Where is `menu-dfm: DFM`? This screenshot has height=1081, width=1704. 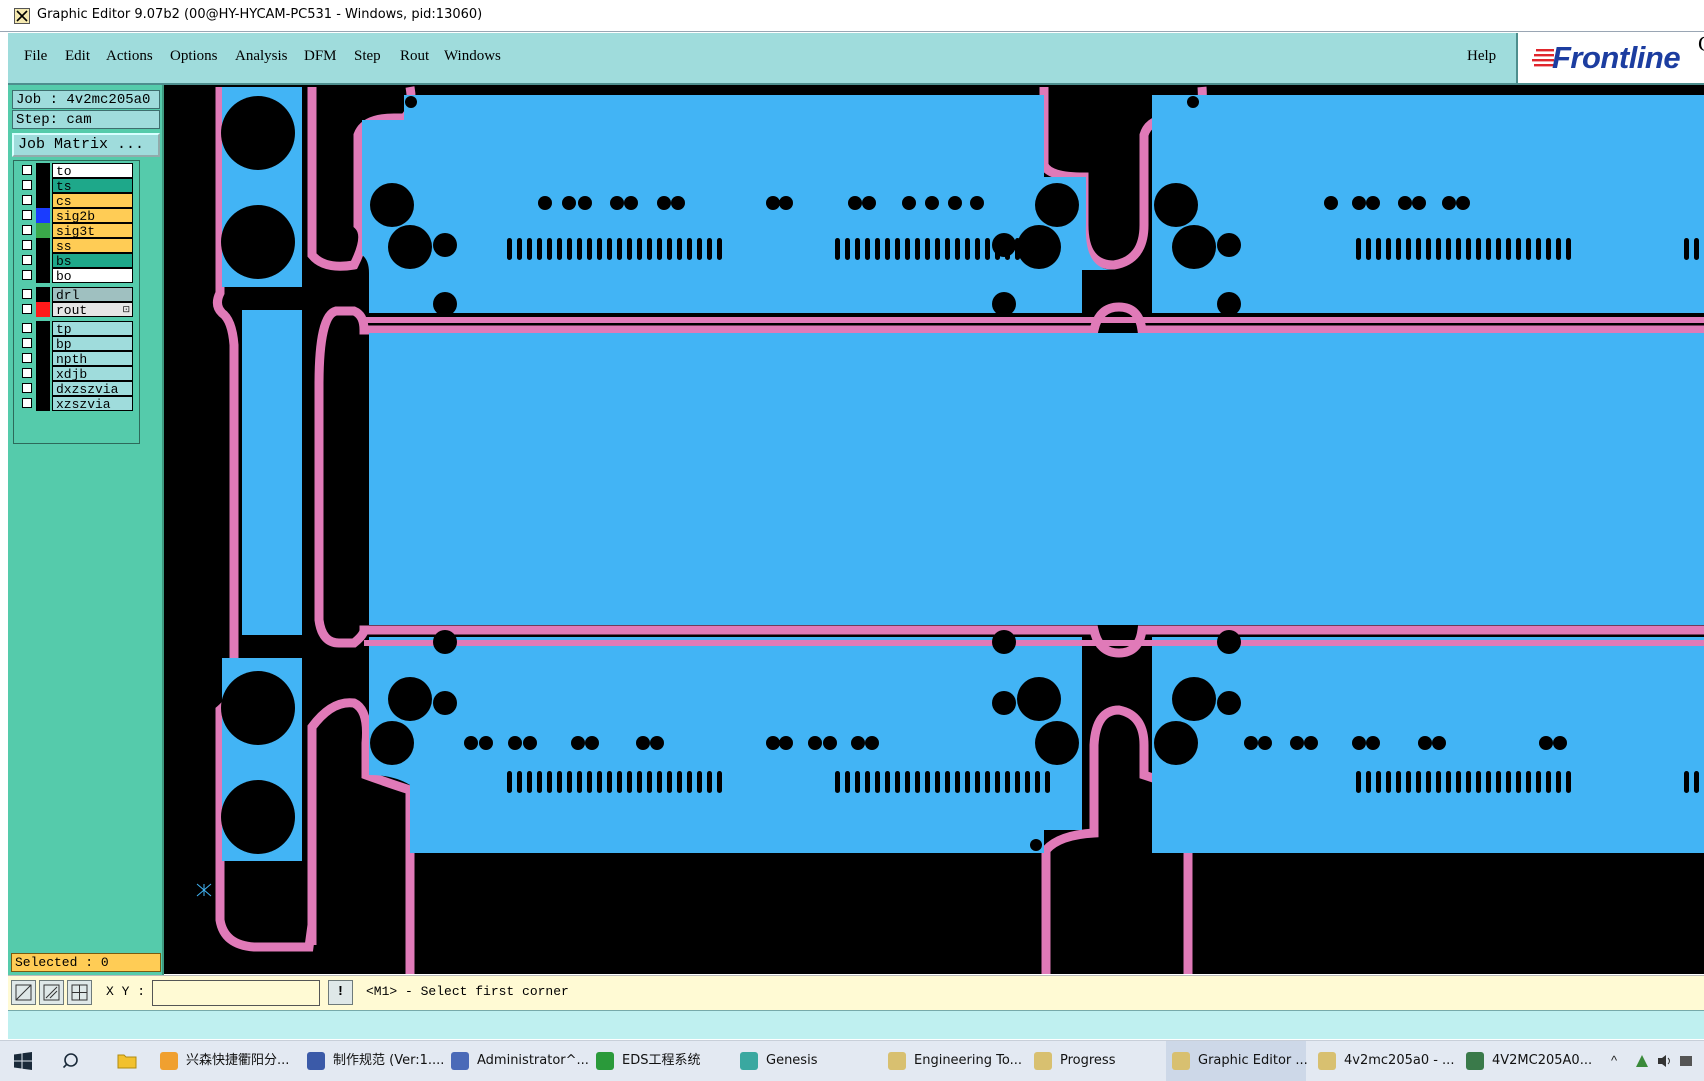 menu-dfm: DFM is located at coordinates (320, 56).